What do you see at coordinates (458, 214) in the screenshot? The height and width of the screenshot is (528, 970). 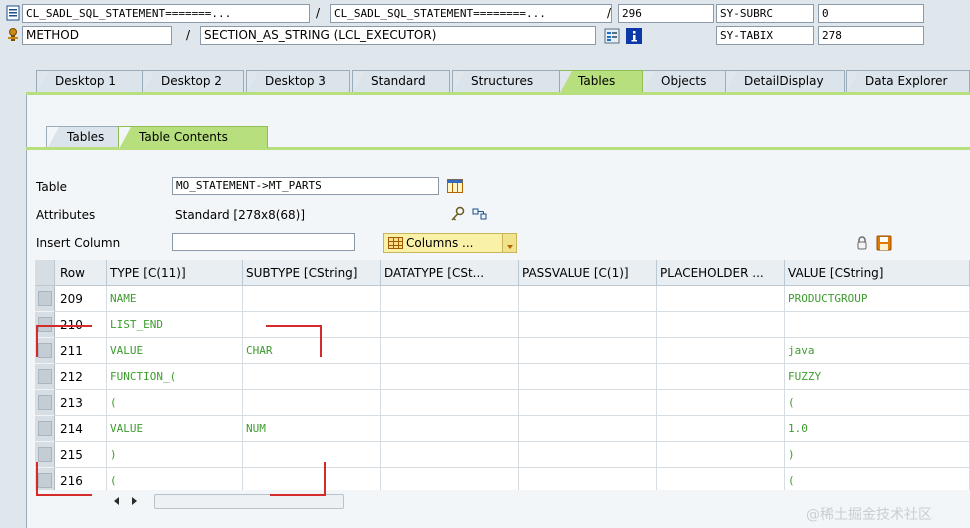 I see `key-icon` at bounding box center [458, 214].